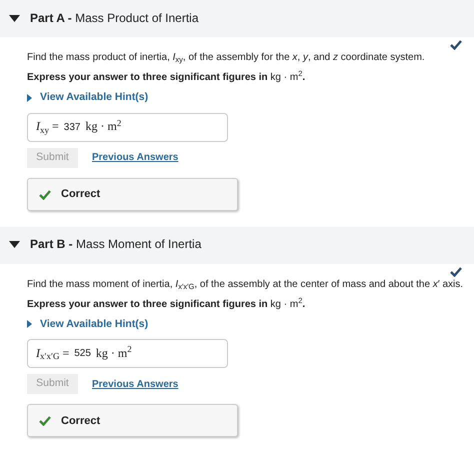  Describe the element at coordinates (82, 353) in the screenshot. I see `answer-value: 525` at that location.